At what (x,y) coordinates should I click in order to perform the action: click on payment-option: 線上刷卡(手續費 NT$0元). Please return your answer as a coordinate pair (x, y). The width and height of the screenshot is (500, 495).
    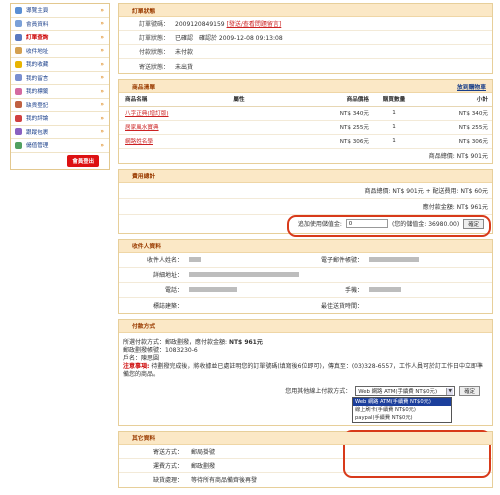
    Looking at the image, I should click on (402, 410).